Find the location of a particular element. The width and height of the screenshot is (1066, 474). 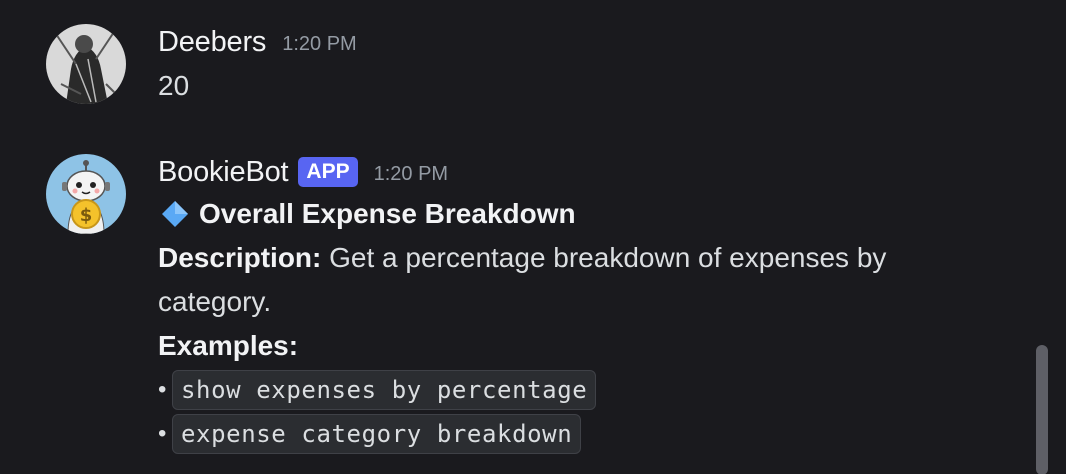

app-badge: APP is located at coordinates (328, 172).